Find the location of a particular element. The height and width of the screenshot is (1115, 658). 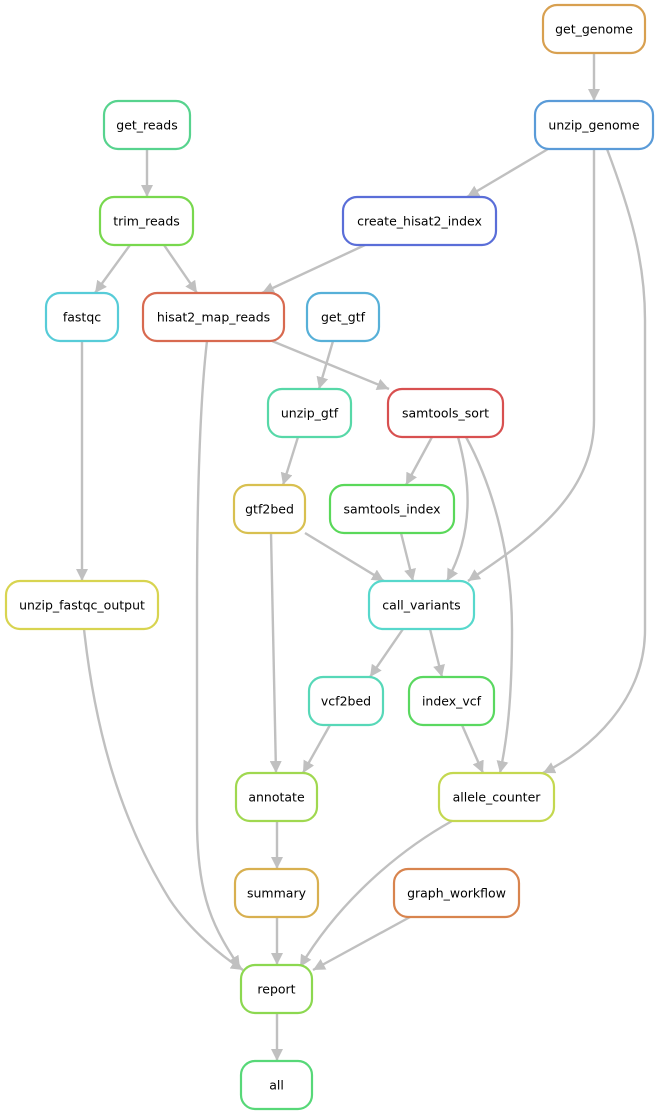

node-get_reads: get_reads is located at coordinates (147, 125).